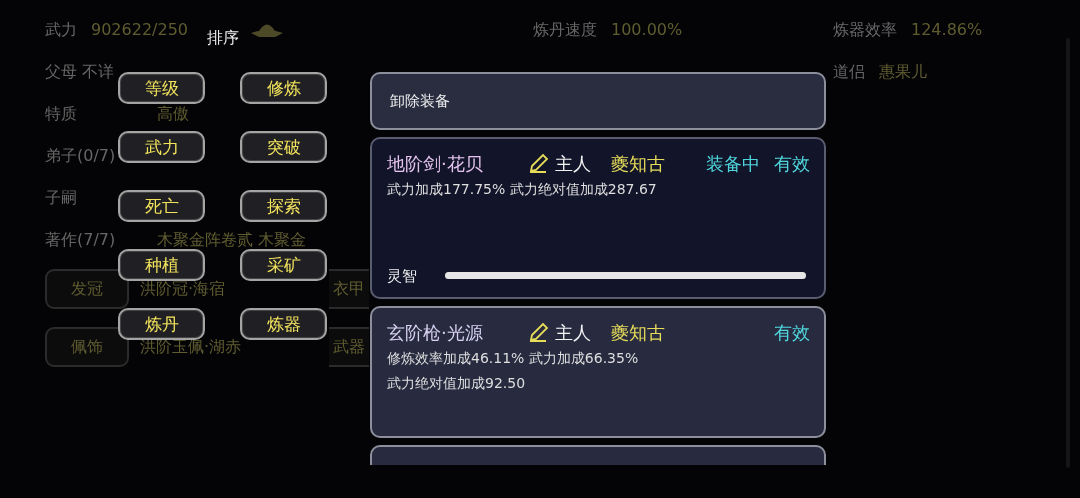 Image resolution: width=1080 pixels, height=498 pixels. I want to click on item-name: 玄阶枪·光源, so click(435, 332).